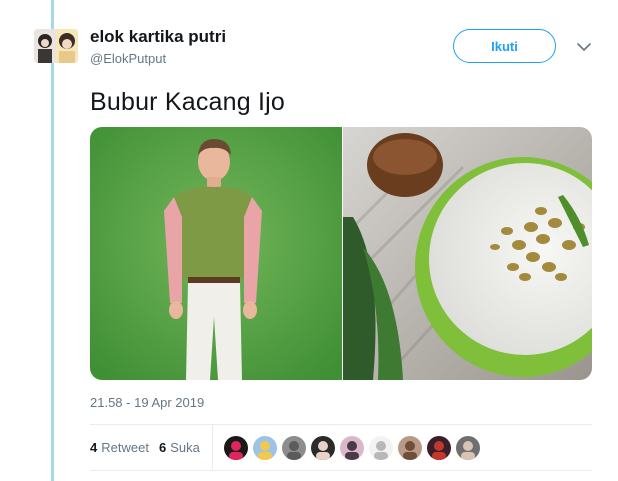  I want to click on thread-line, so click(52, 240).